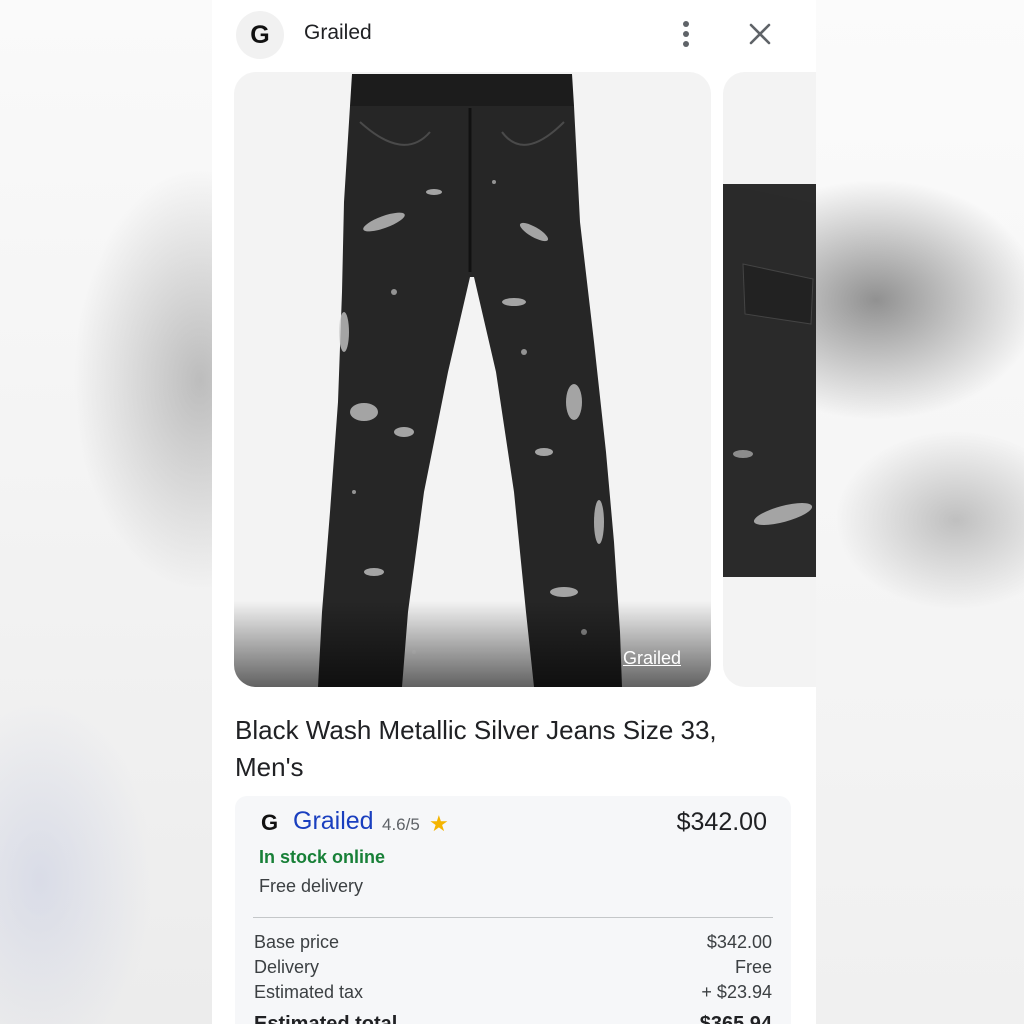  Describe the element at coordinates (735, 1018) in the screenshot. I see `price-row-value: $365.94` at that location.